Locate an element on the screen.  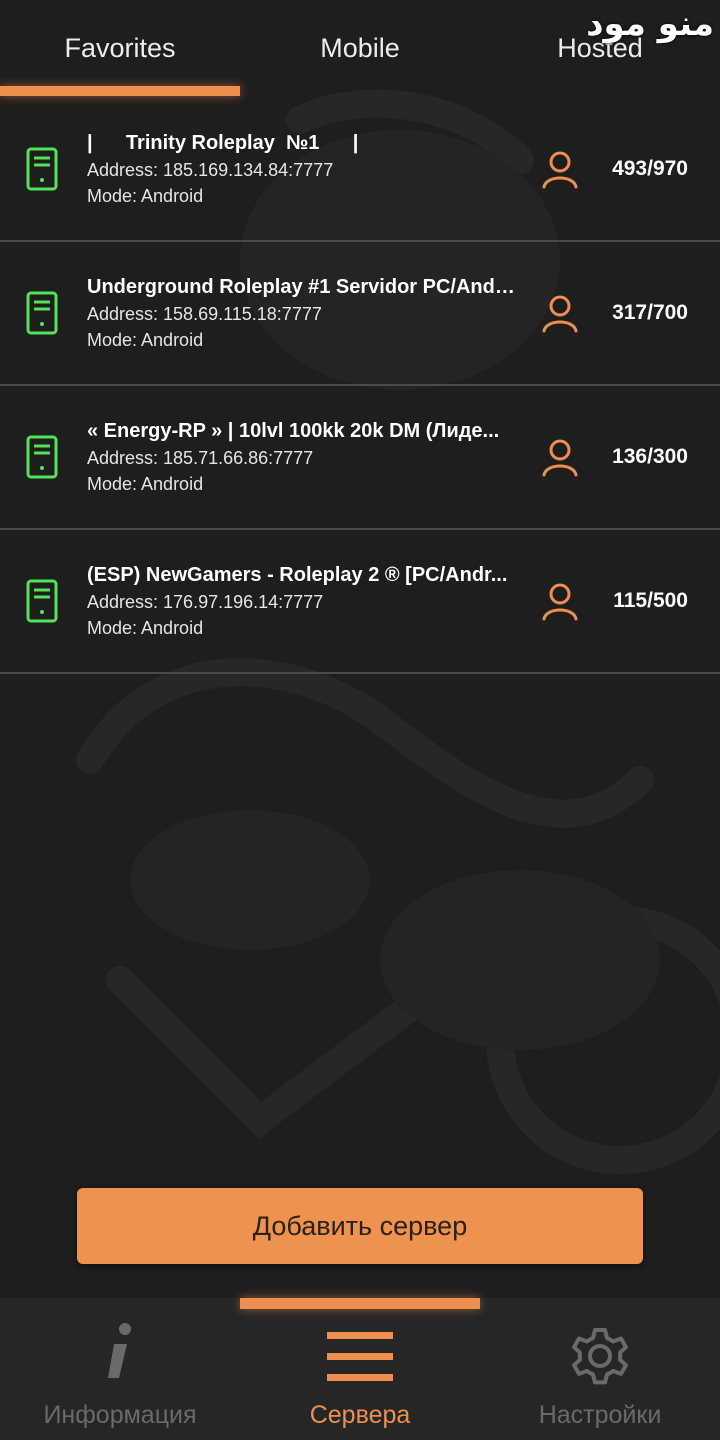
player-count: 136/300 is located at coordinates (650, 456).